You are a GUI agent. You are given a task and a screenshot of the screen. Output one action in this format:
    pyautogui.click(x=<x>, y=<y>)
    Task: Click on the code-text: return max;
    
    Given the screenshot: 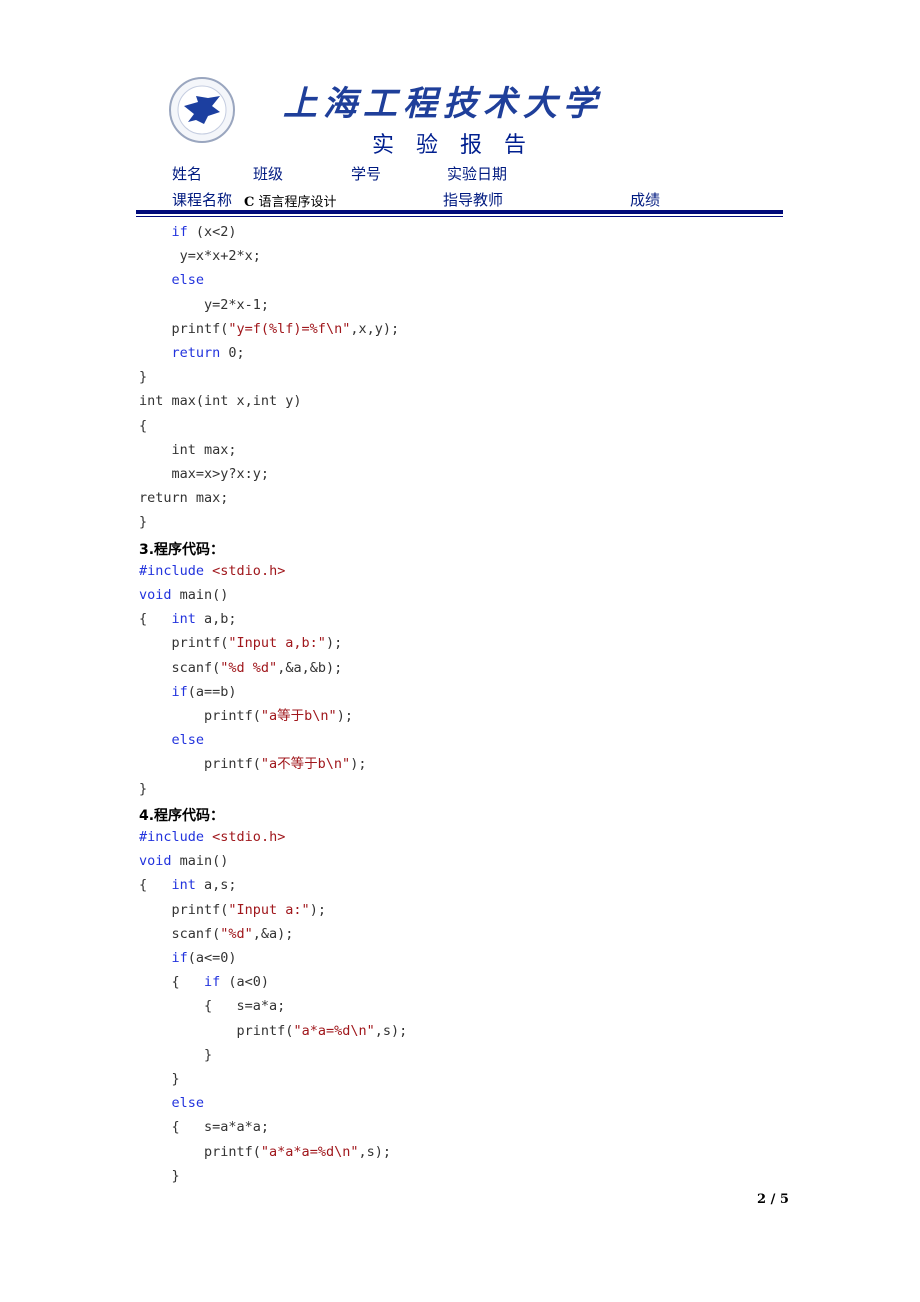 What is the action you would take?
    pyautogui.click(x=184, y=498)
    